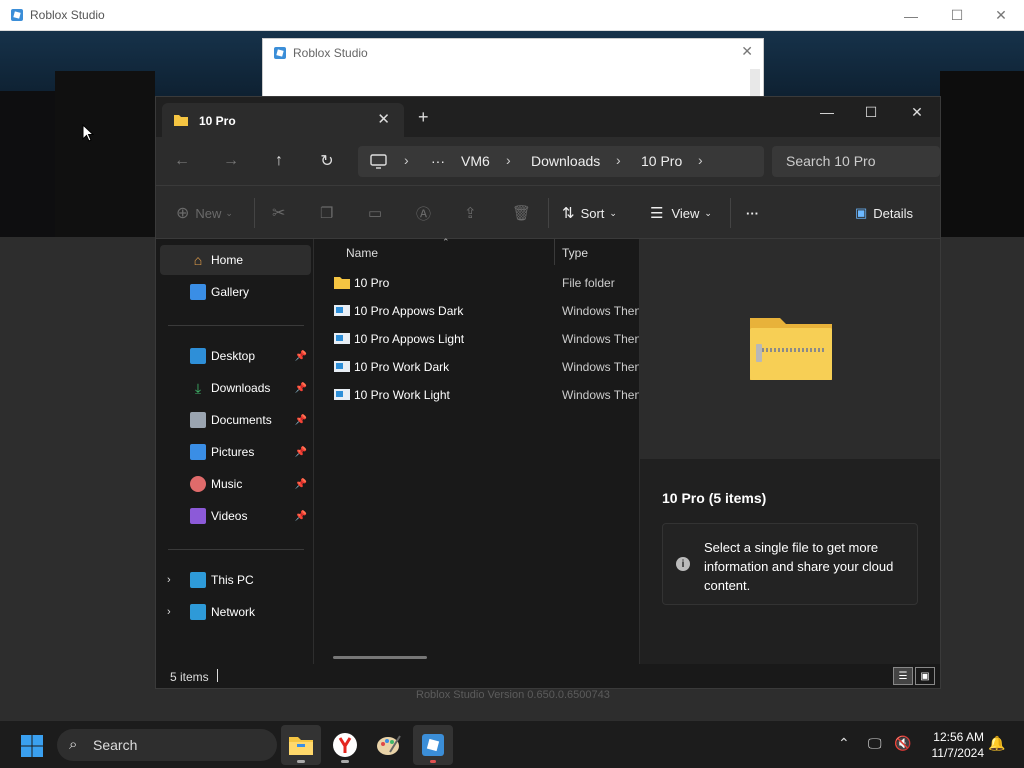 This screenshot has height=768, width=1024. What do you see at coordinates (844, 743) in the screenshot?
I see `show-hidden-icons-button: ⌃` at bounding box center [844, 743].